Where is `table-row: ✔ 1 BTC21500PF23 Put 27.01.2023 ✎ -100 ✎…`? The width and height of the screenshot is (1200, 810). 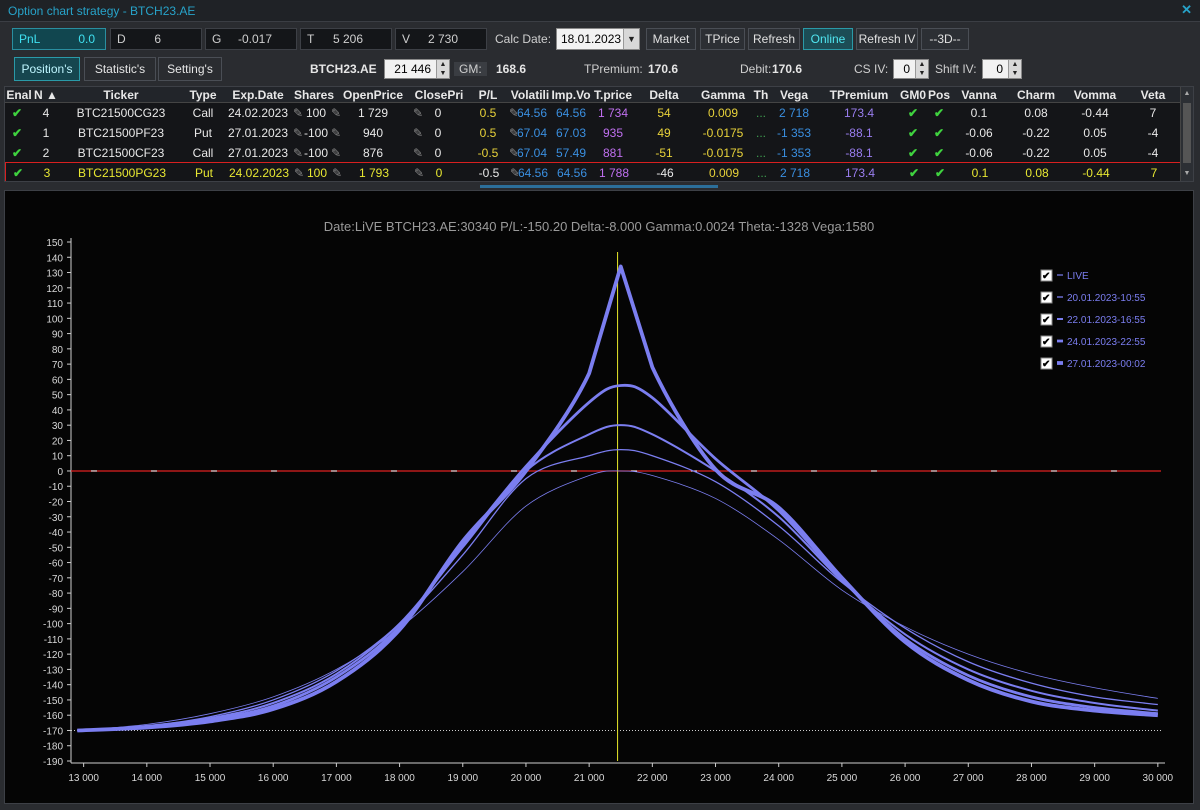 table-row: ✔ 1 BTC21500PF23 Put 27.01.2023 ✎ -100 ✎… is located at coordinates (593, 133).